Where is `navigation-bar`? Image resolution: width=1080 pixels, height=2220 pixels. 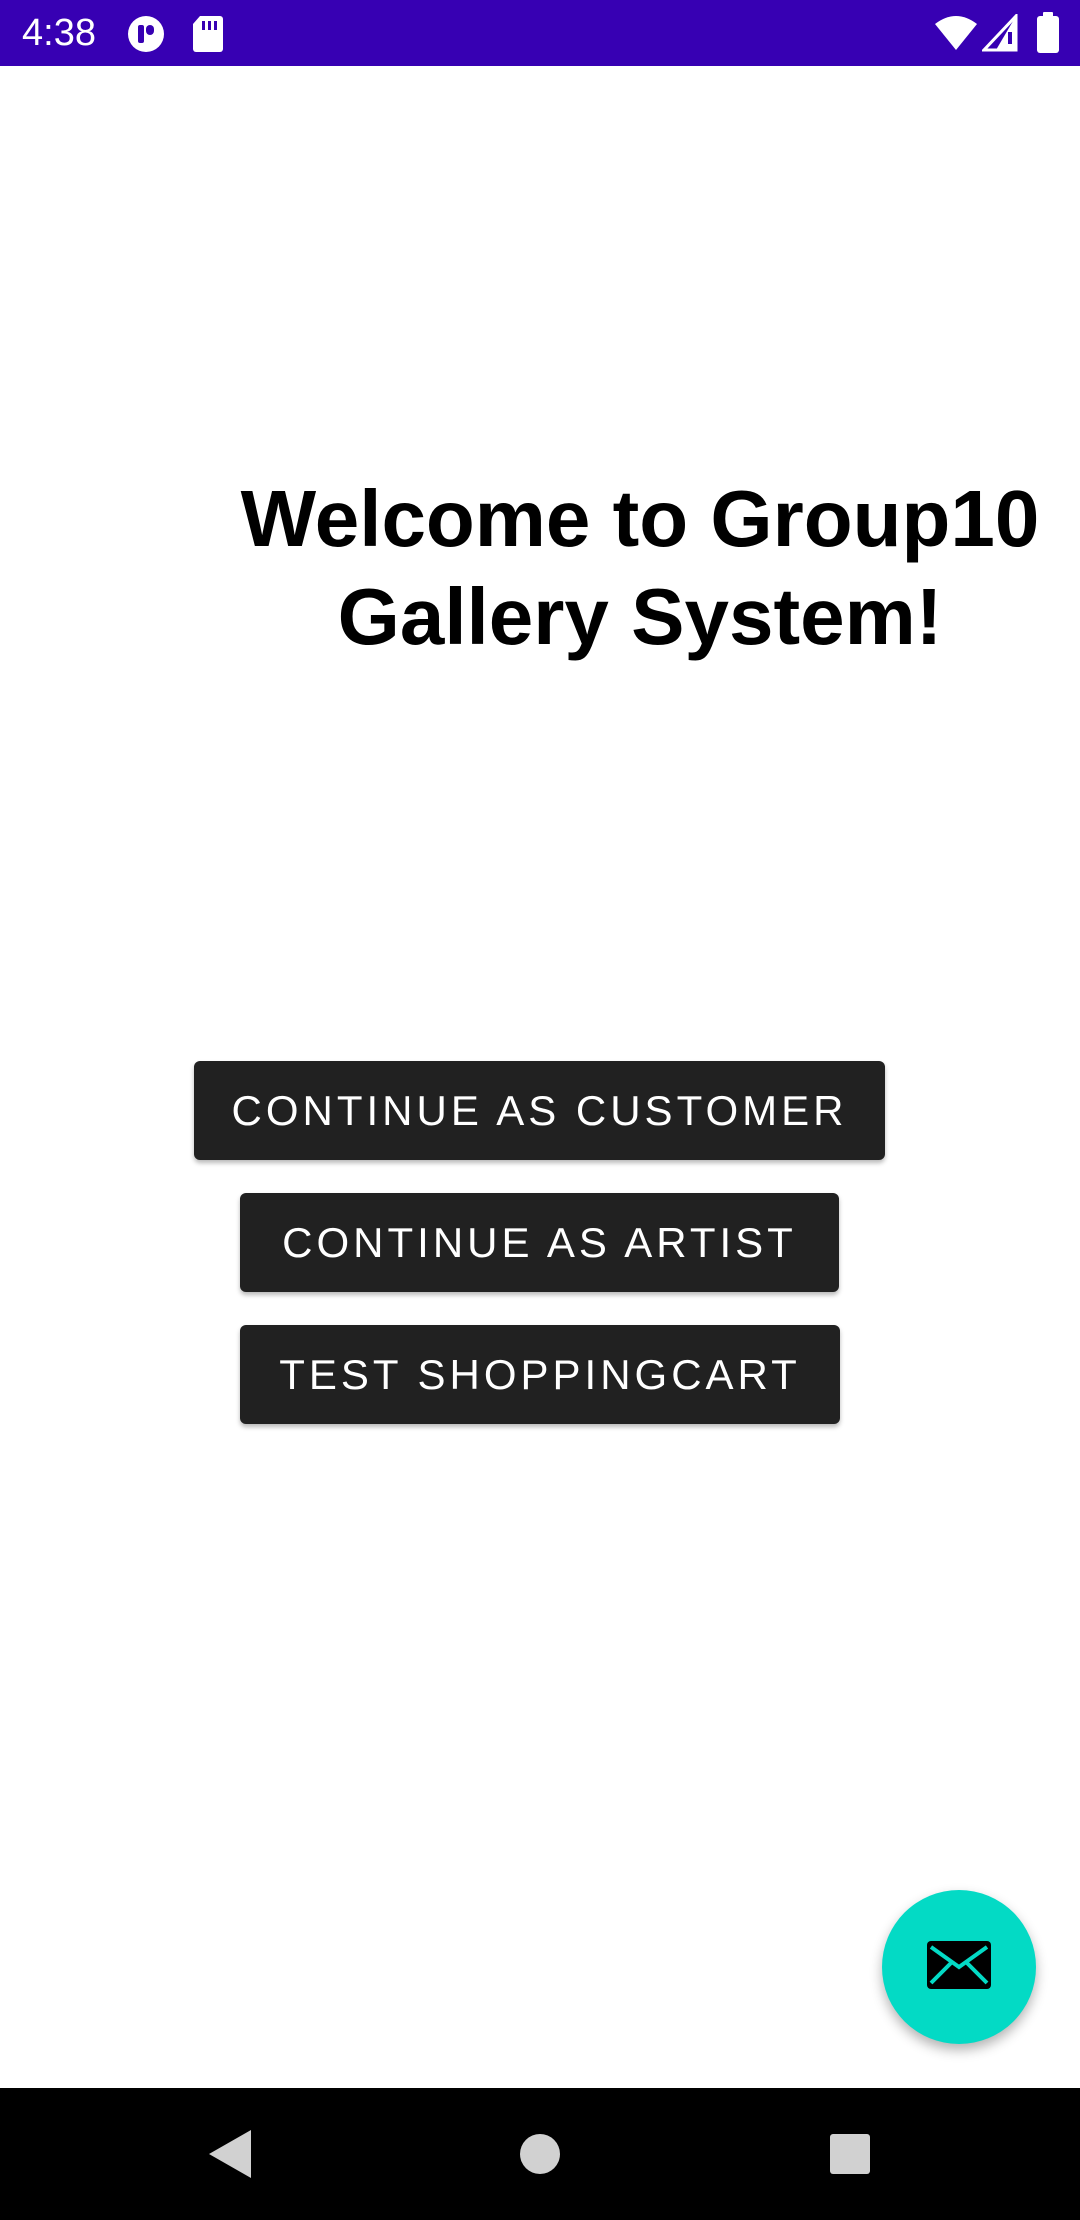 navigation-bar is located at coordinates (540, 2154).